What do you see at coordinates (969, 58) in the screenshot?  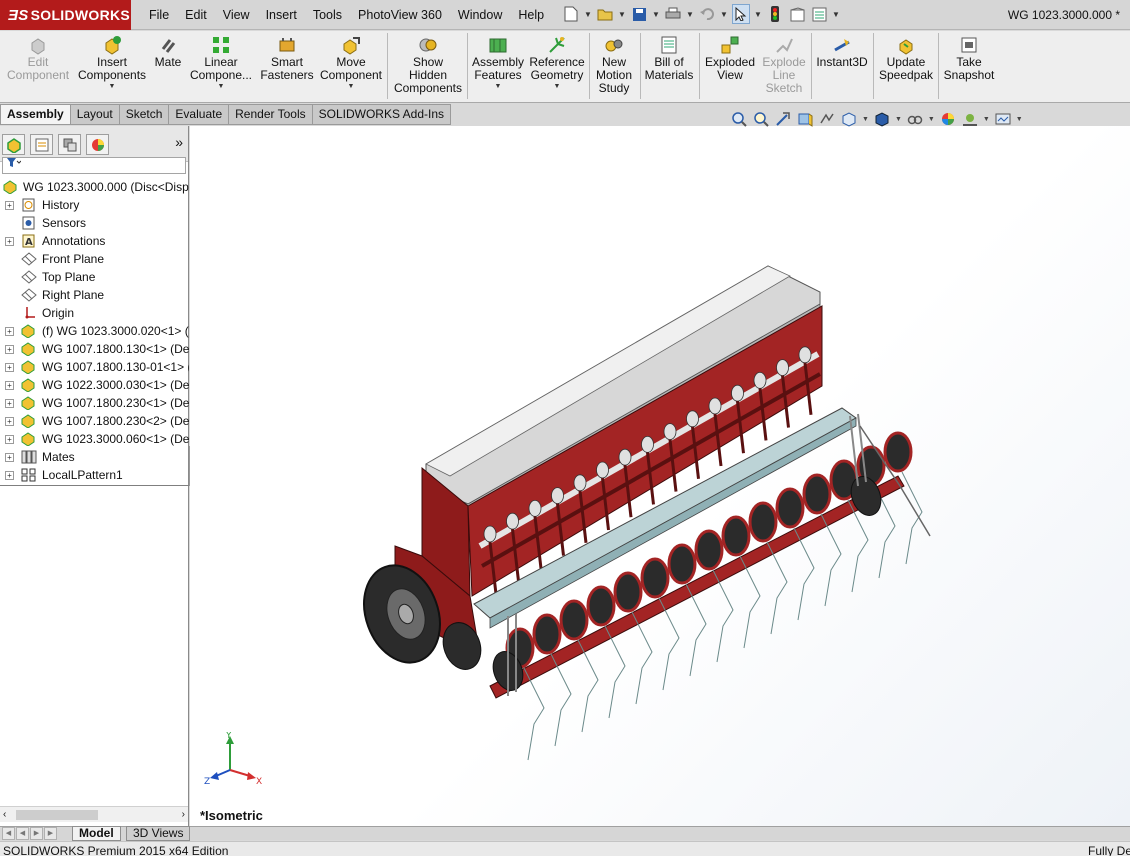 I see `take-snapshot-button: Take Snapshot` at bounding box center [969, 58].